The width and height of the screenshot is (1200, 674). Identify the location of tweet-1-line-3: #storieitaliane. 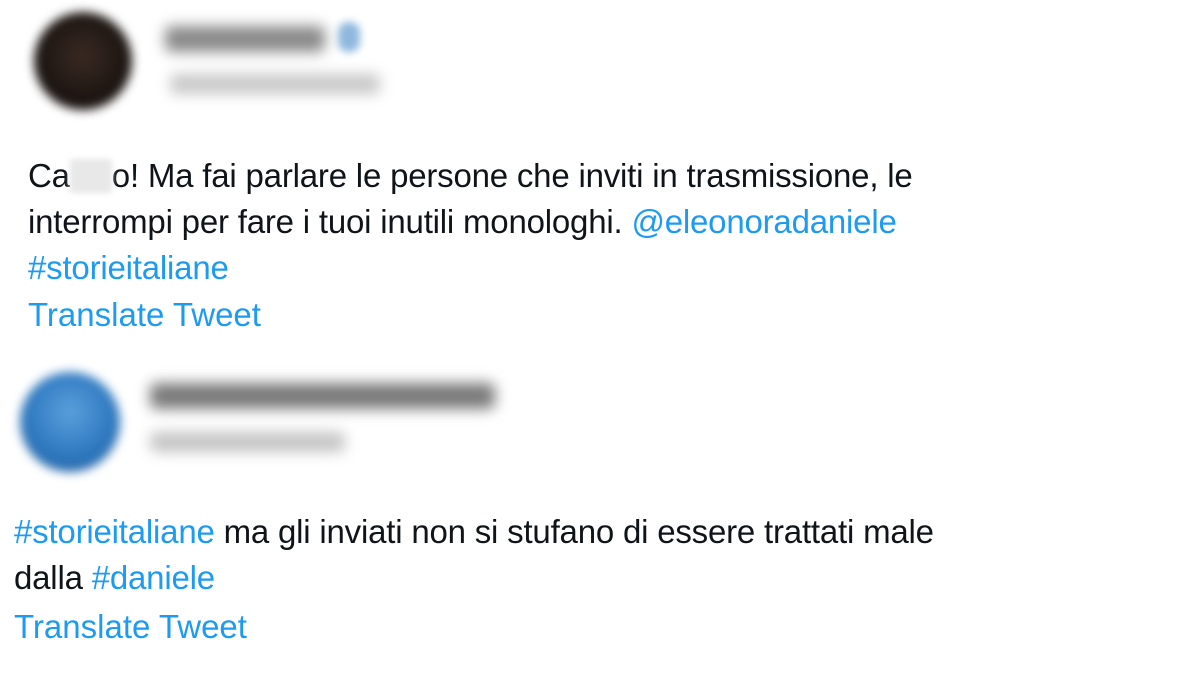
(128, 268).